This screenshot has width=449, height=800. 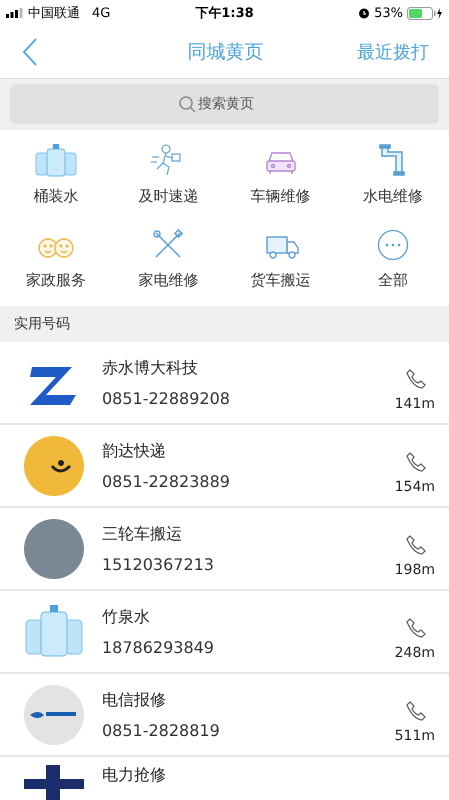 I want to click on search-icon, so click(x=187, y=104).